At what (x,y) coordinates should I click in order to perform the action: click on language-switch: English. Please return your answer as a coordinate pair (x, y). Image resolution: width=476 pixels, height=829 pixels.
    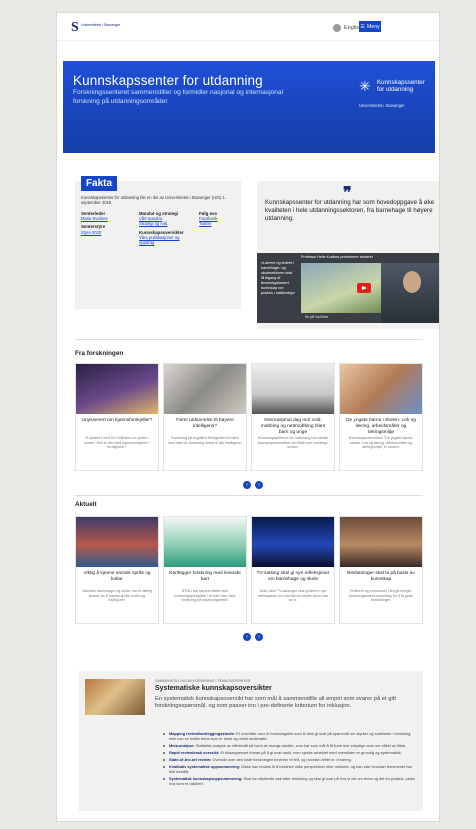
    Looking at the image, I should click on (347, 27).